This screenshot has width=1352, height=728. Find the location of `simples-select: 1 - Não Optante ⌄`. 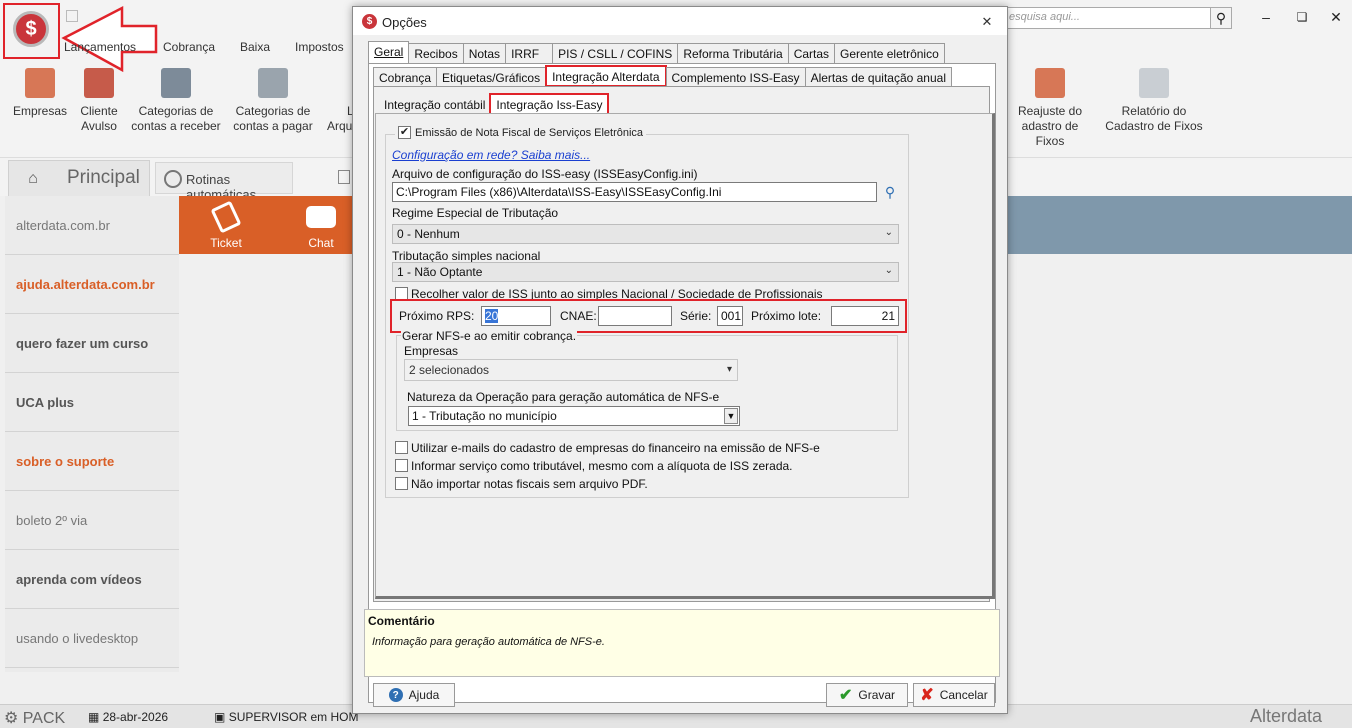

simples-select: 1 - Não Optante ⌄ is located at coordinates (645, 272).